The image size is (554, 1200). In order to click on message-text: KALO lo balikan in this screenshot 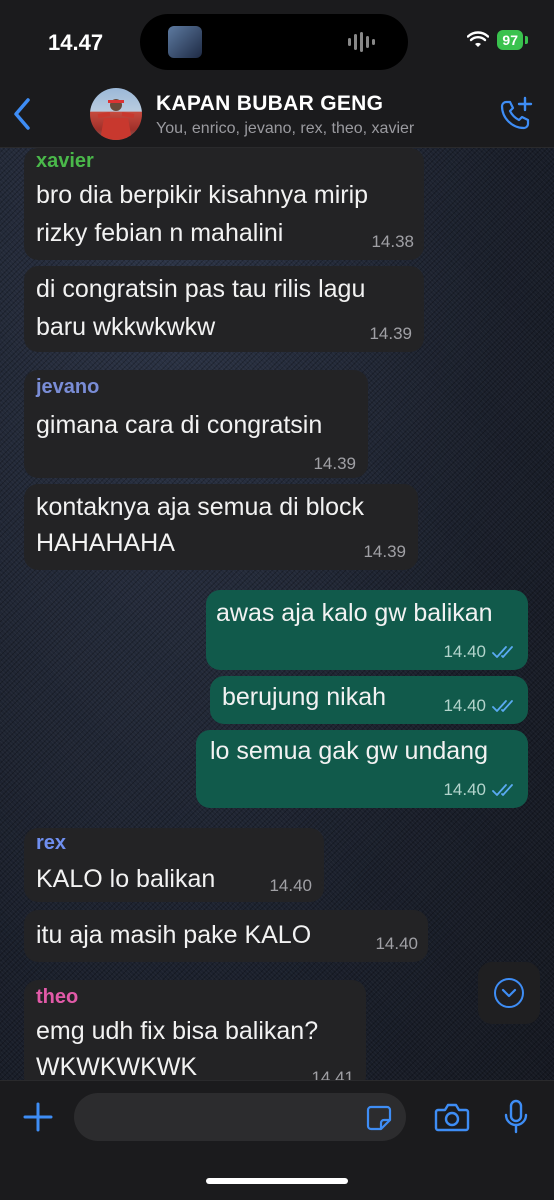, I will do `click(126, 879)`.